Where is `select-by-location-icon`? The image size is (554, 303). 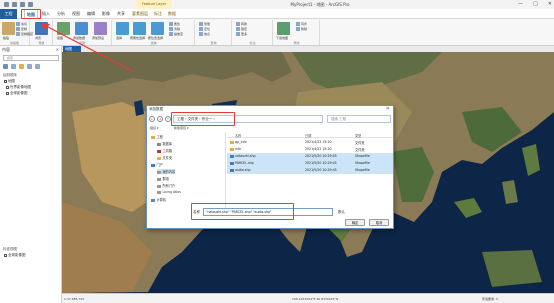
select-by-location-icon is located at coordinates (157, 28).